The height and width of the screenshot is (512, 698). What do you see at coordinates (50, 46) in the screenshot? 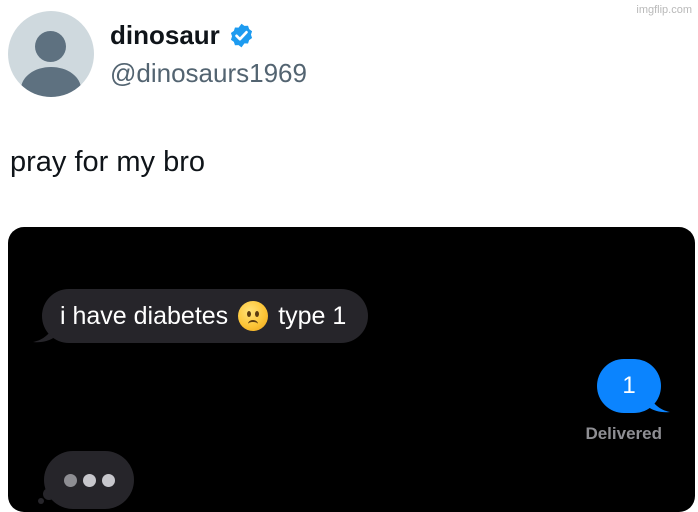
I see `avatar-head` at bounding box center [50, 46].